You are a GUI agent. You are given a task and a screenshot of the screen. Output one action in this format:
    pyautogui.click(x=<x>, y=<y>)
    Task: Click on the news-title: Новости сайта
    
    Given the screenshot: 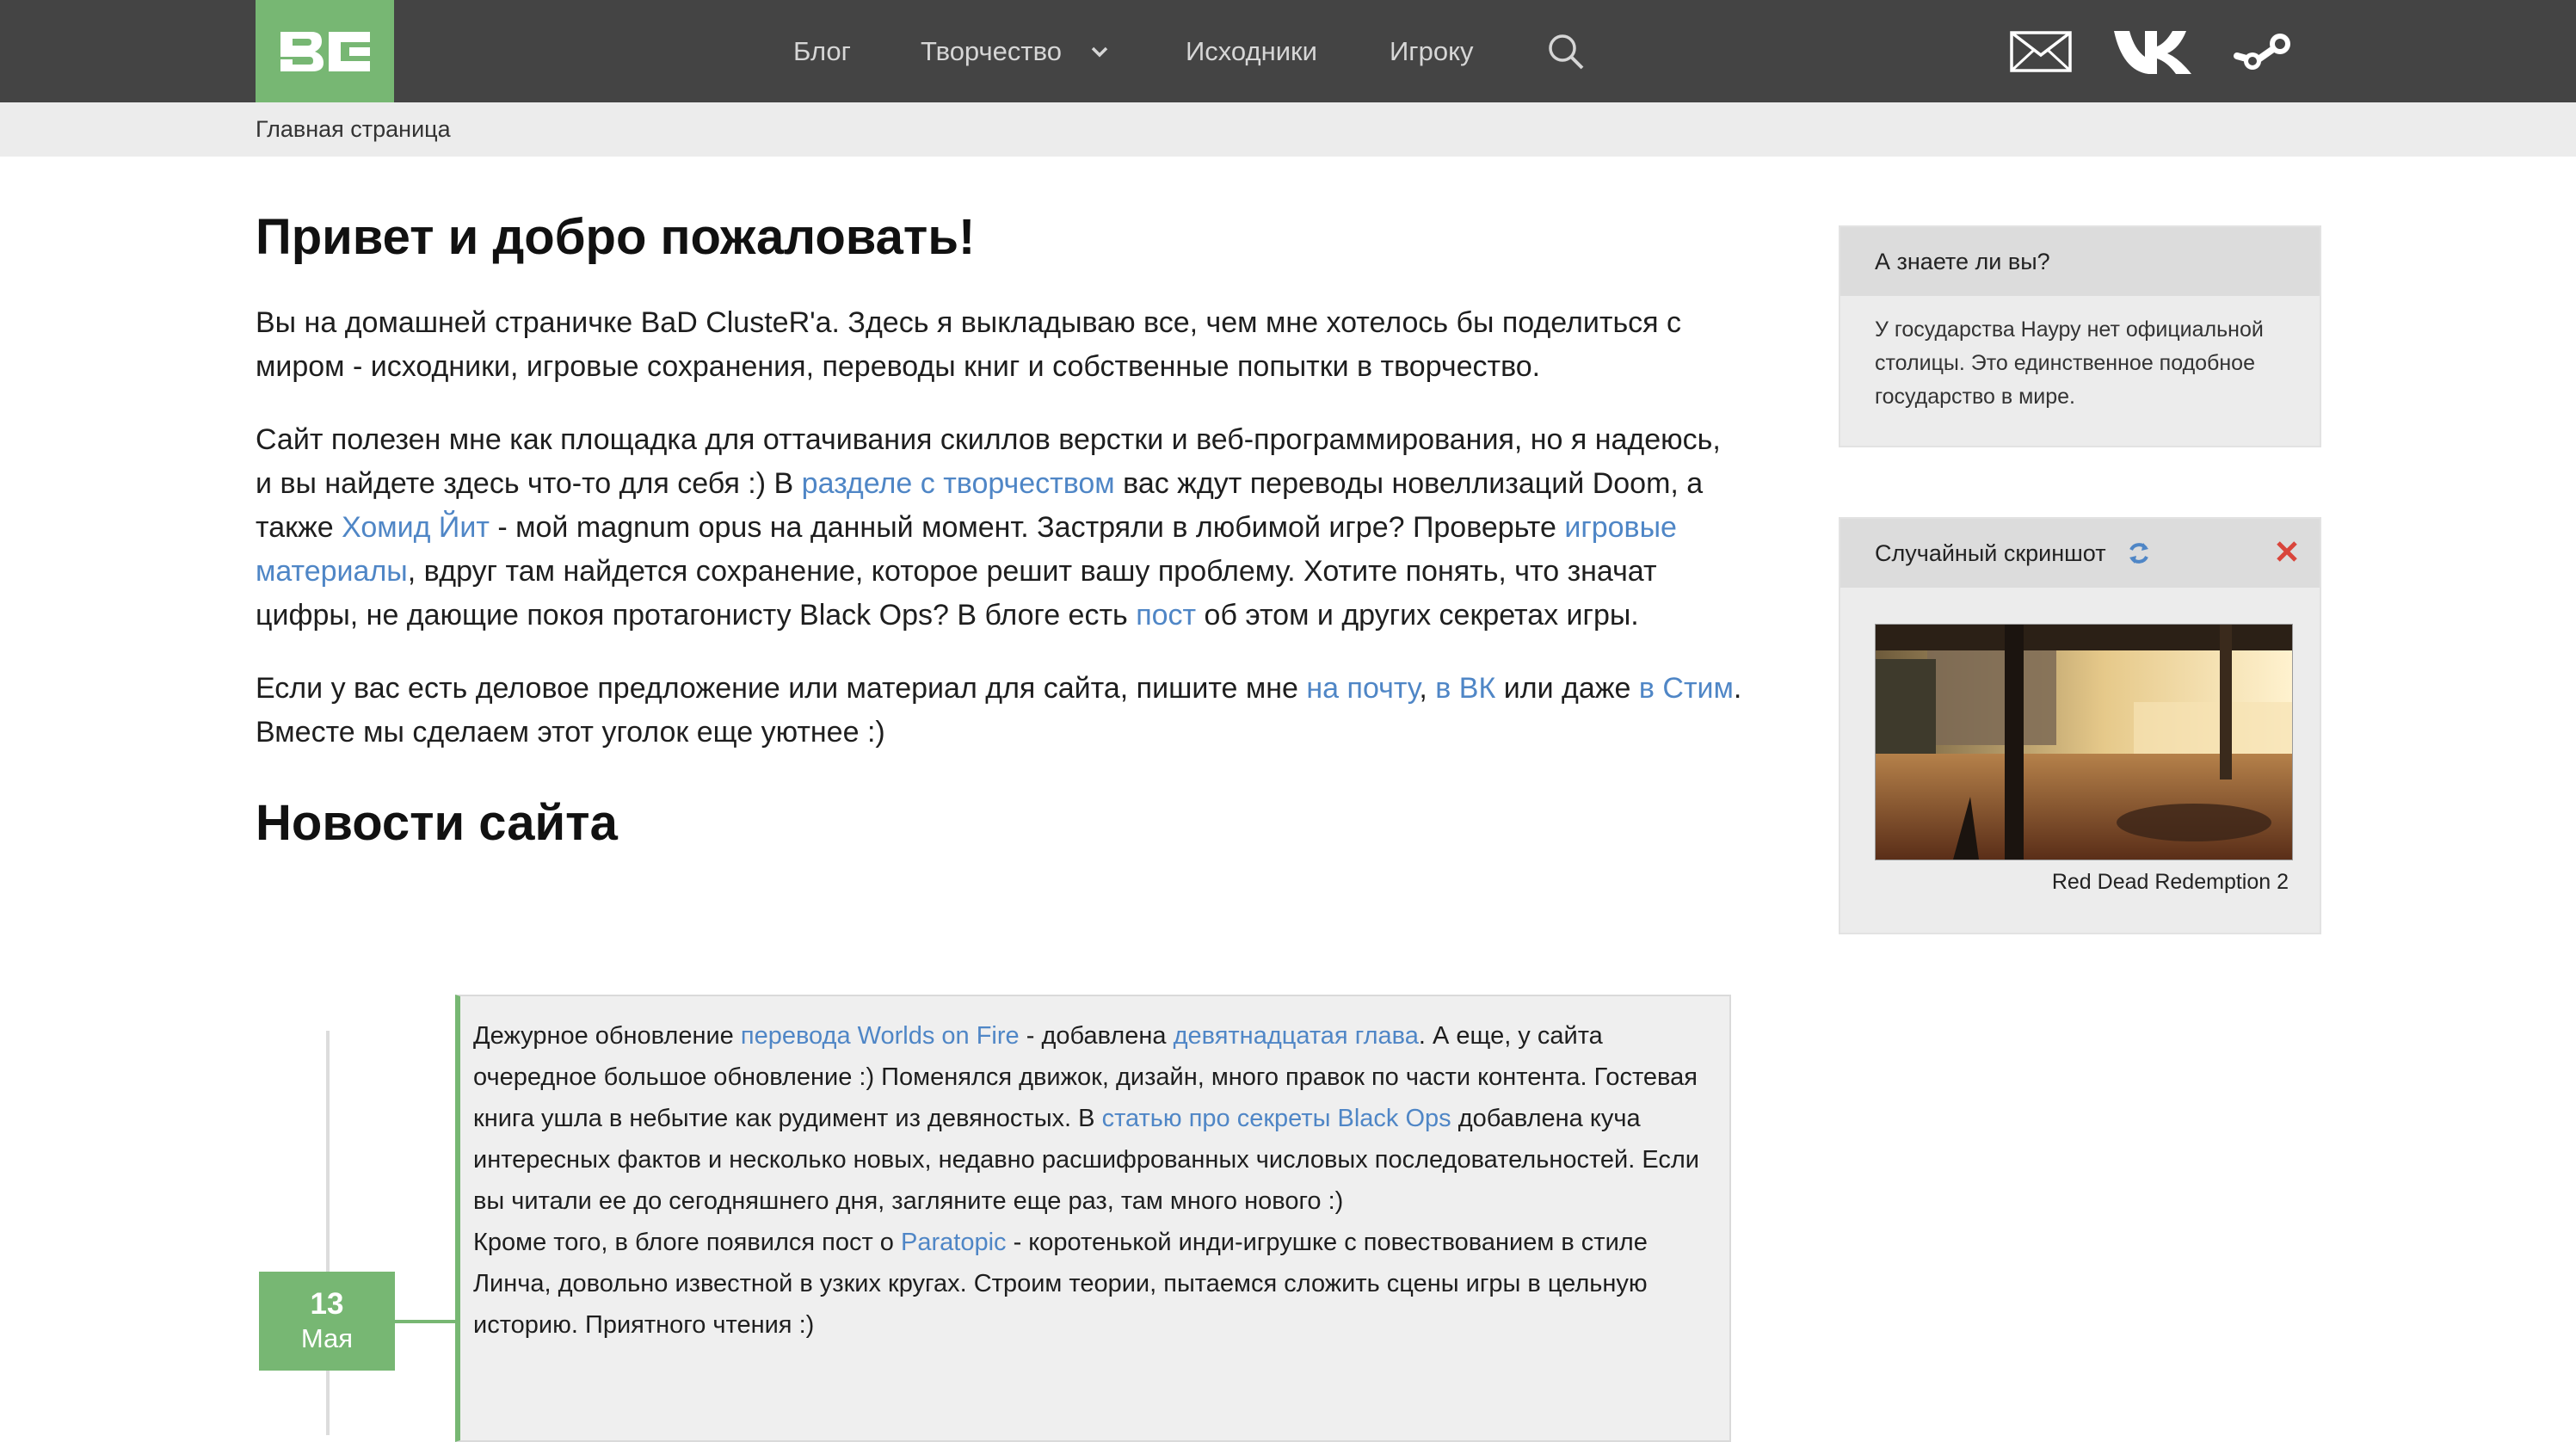 What is the action you would take?
    pyautogui.click(x=437, y=823)
    